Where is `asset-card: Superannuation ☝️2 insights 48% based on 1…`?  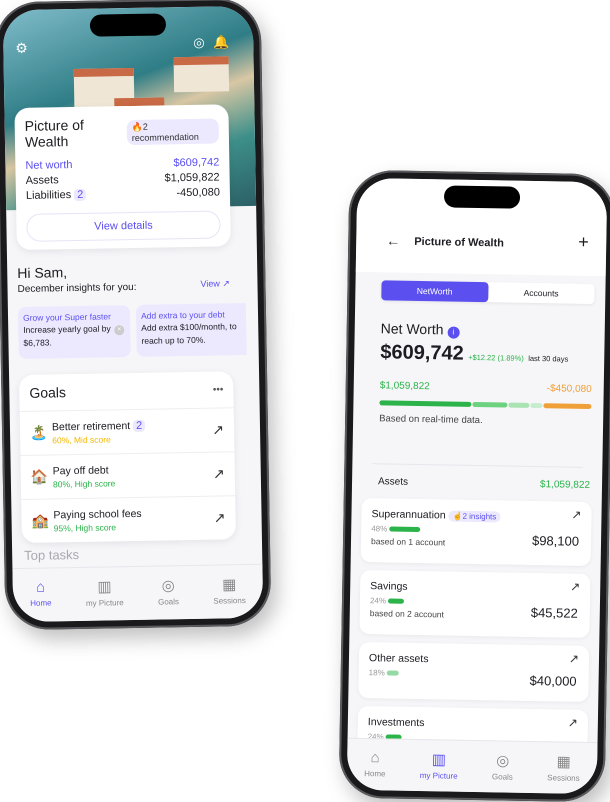
asset-card: Superannuation ☝️2 insights 48% based on 1… is located at coordinates (476, 531).